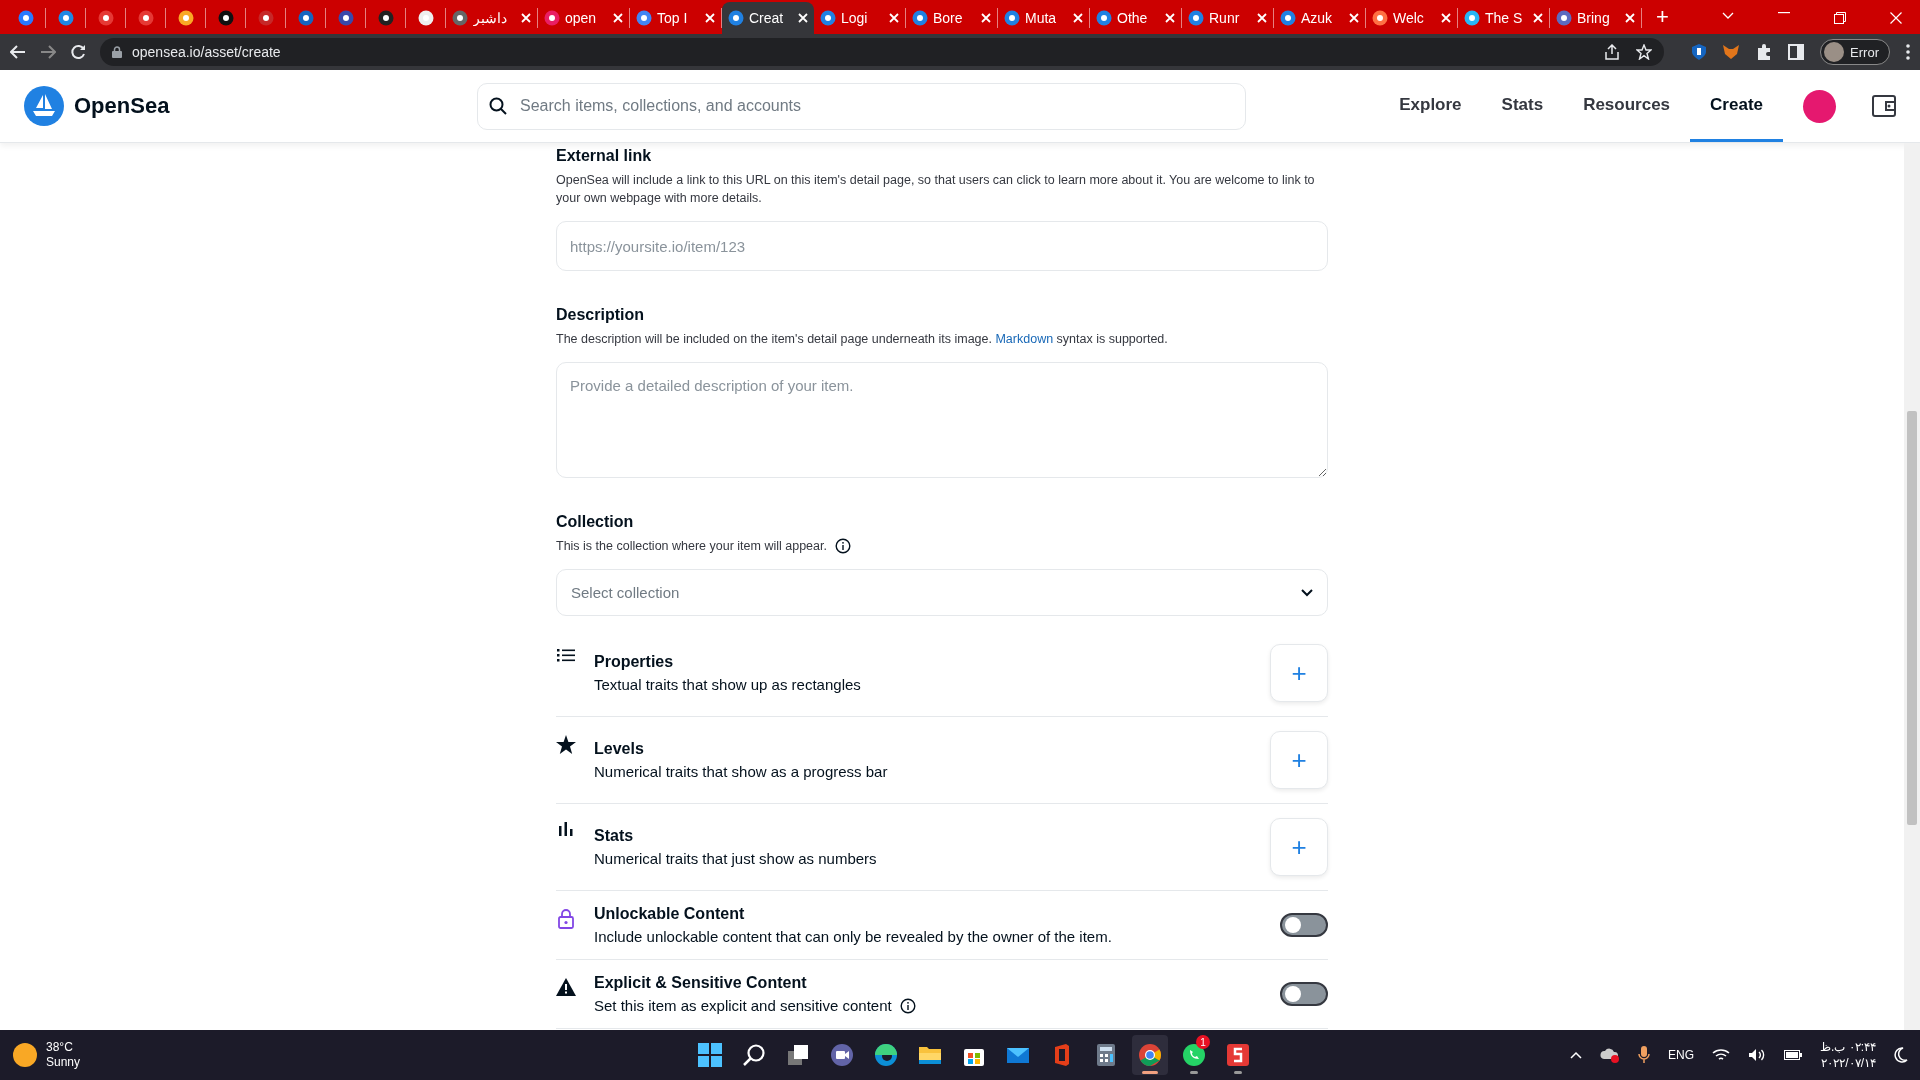 The image size is (1920, 1080). What do you see at coordinates (44, 106) in the screenshot?
I see `logo-icon` at bounding box center [44, 106].